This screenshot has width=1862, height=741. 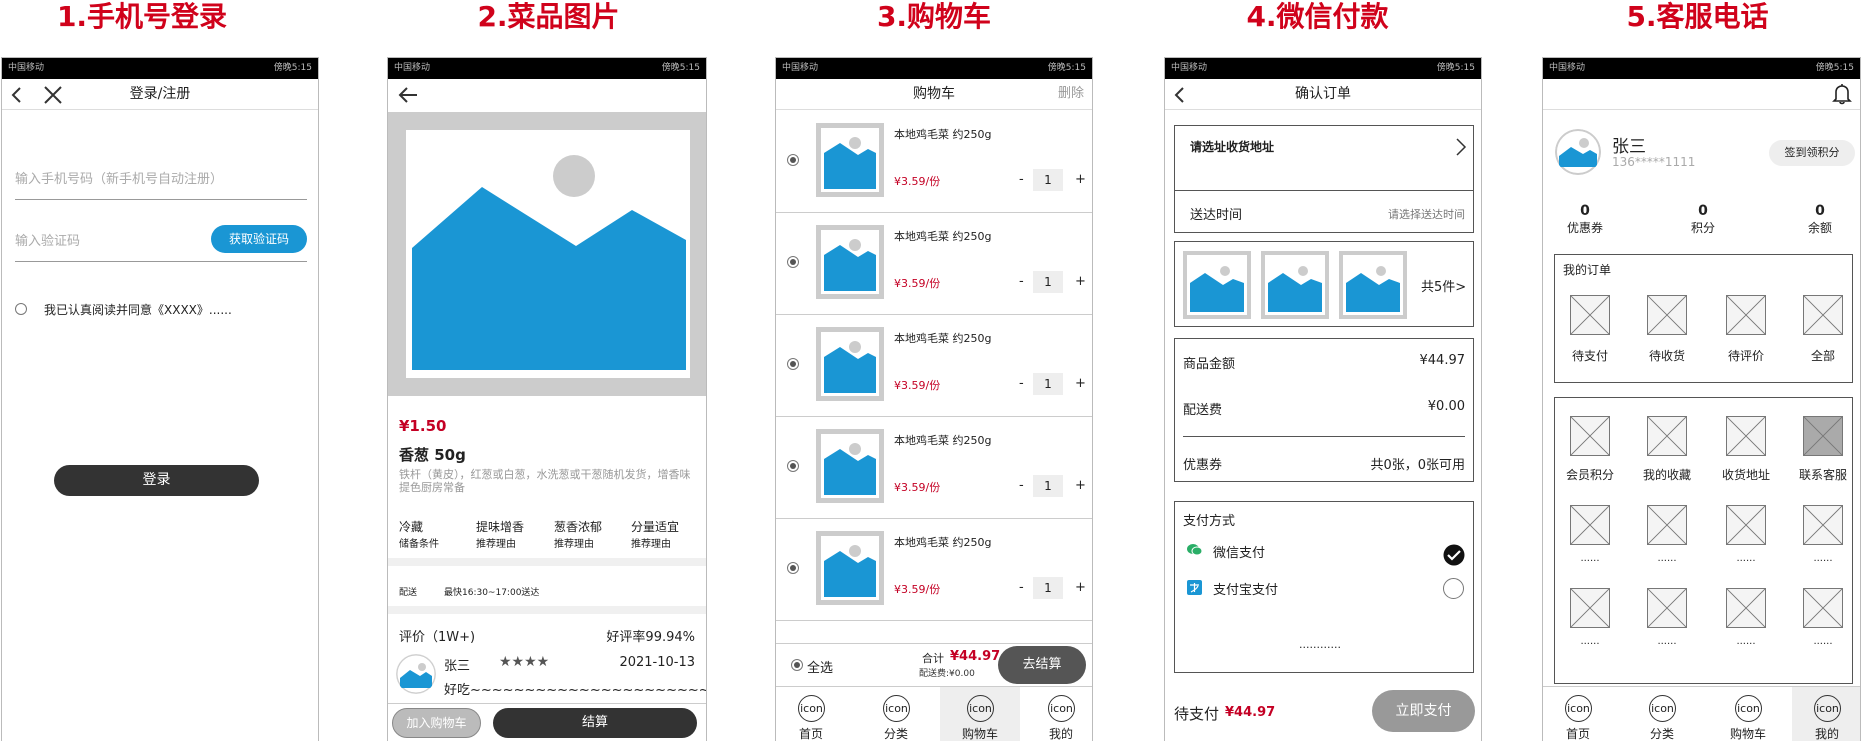 What do you see at coordinates (1745, 475) in the screenshot?
I see `service-label: 收货地址` at bounding box center [1745, 475].